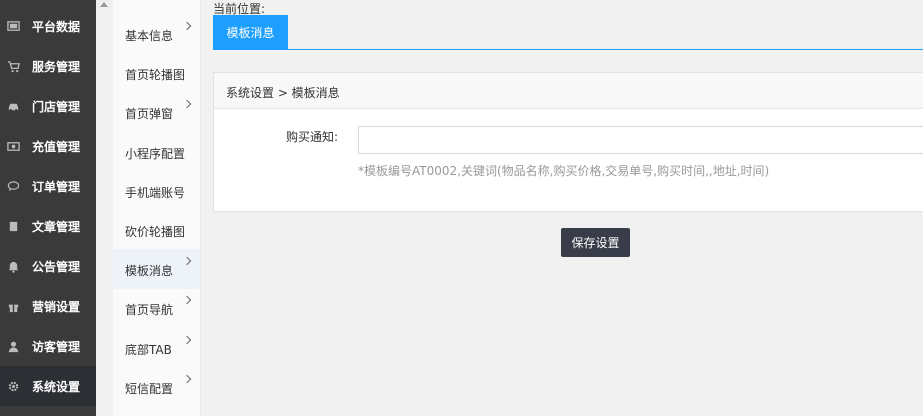 This screenshot has height=416, width=923. Describe the element at coordinates (13, 386) in the screenshot. I see `gear-icon` at that location.